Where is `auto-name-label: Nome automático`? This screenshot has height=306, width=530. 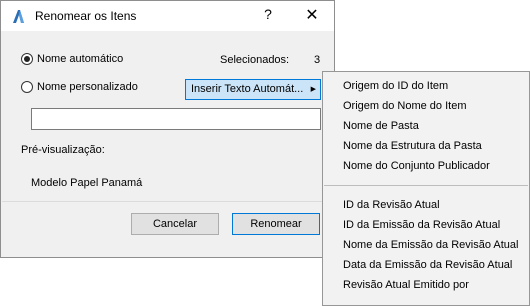 auto-name-label: Nome automático is located at coordinates (80, 59).